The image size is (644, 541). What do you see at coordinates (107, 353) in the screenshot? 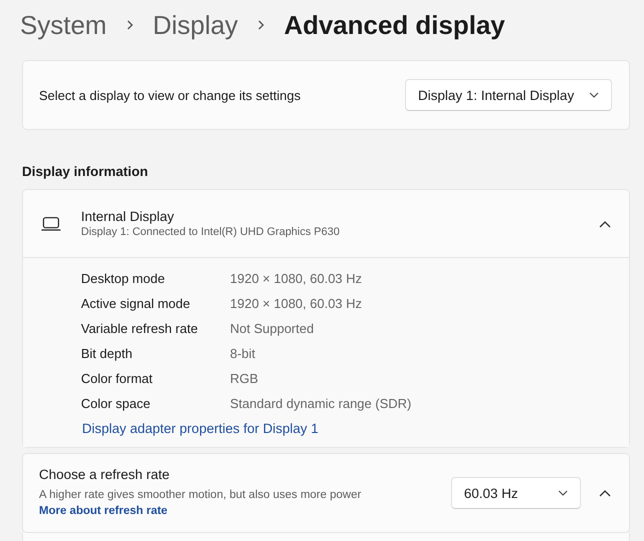
I see `info-label: Bit depth` at bounding box center [107, 353].